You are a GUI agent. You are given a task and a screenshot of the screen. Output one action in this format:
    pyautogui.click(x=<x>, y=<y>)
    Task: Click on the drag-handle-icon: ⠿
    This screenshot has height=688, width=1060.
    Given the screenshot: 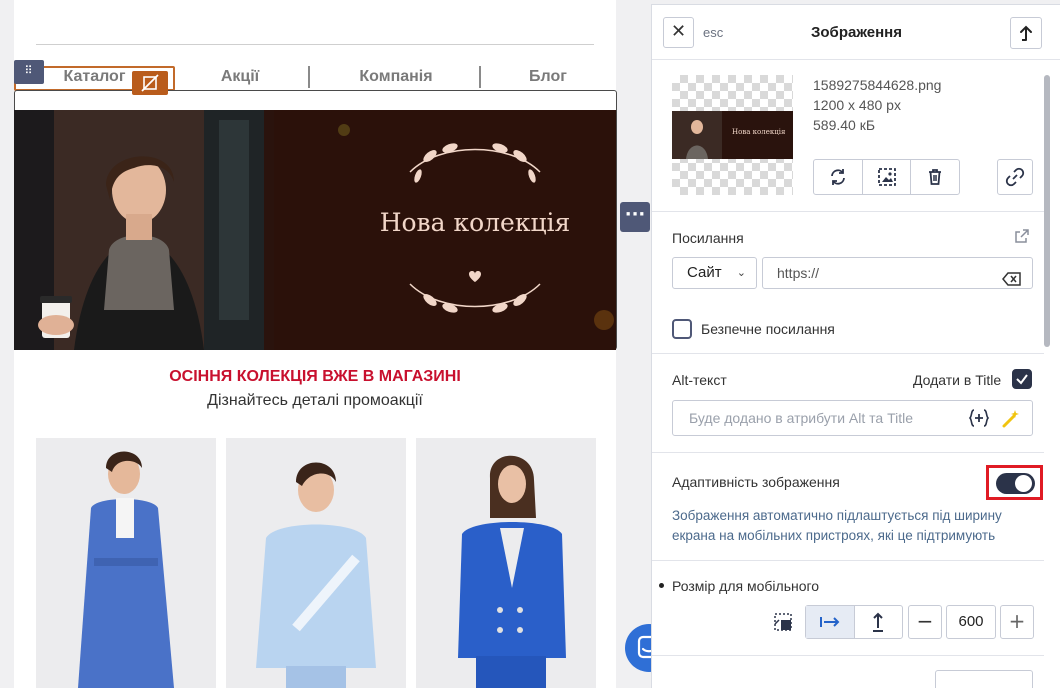 What is the action you would take?
    pyautogui.click(x=29, y=72)
    